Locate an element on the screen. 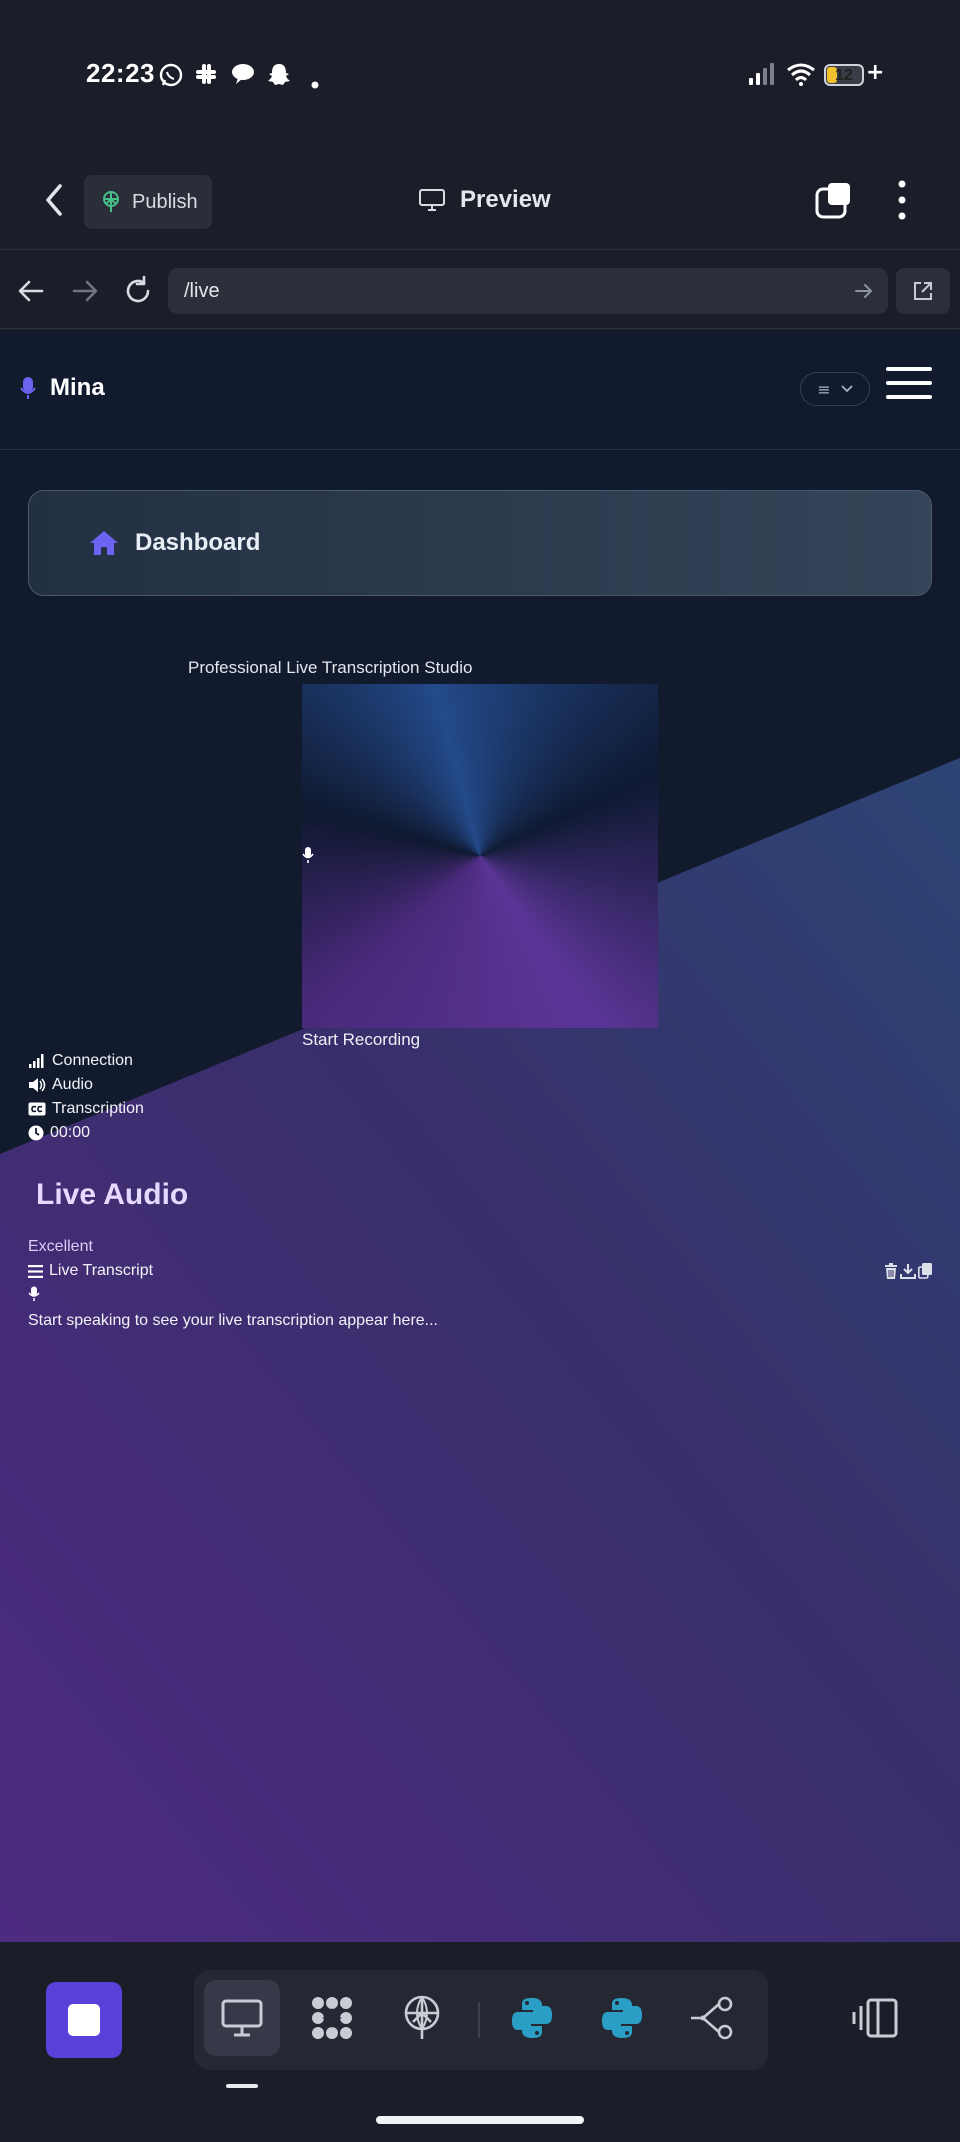  brand-name: Mina is located at coordinates (77, 387).